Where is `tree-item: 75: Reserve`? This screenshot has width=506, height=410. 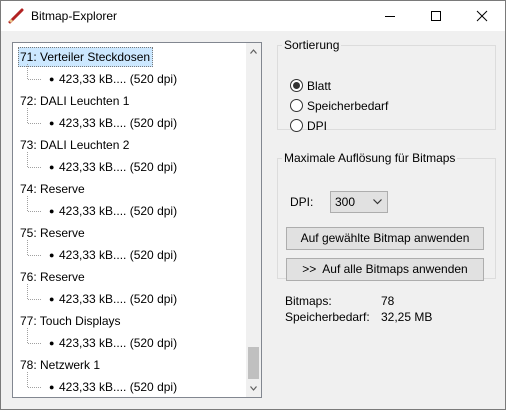
tree-item: 75: Reserve is located at coordinates (53, 233).